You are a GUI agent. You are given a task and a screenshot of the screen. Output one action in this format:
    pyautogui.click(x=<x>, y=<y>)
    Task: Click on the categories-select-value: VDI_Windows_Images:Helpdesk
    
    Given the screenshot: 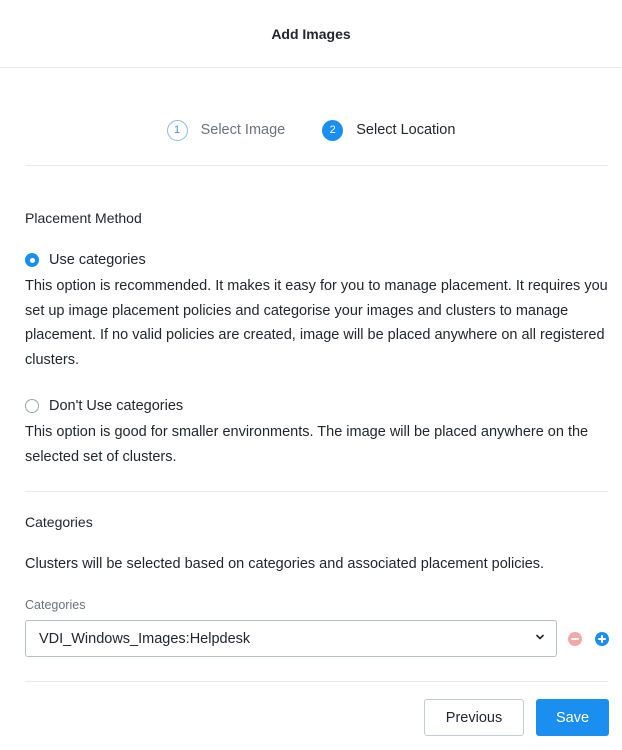 What is the action you would take?
    pyautogui.click(x=145, y=638)
    